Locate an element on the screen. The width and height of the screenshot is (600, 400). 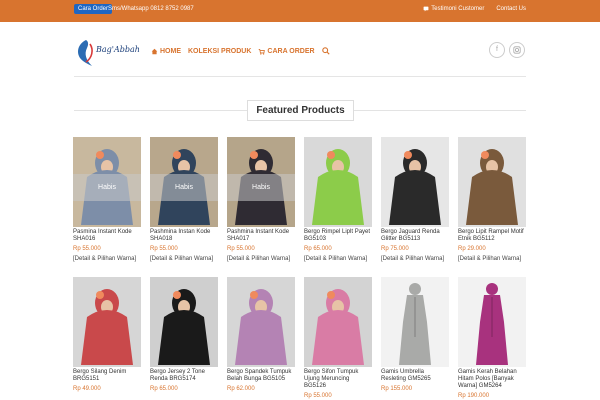
nav-cara-order: Cara Order is located at coordinates (286, 51).